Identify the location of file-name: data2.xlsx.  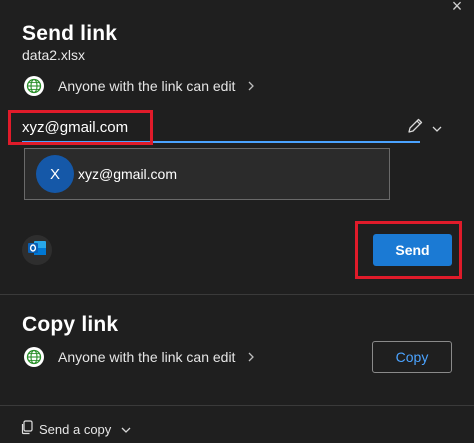
(54, 55).